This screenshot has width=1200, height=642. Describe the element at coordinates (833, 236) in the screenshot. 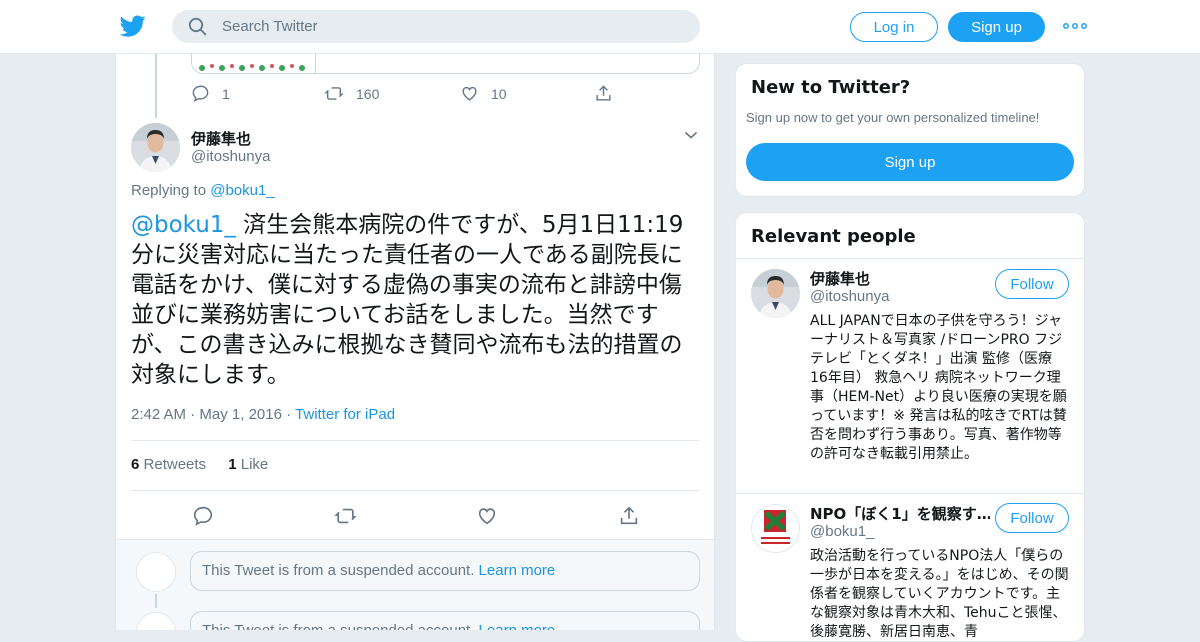

I see `relevant-people-title: Relevant people` at that location.